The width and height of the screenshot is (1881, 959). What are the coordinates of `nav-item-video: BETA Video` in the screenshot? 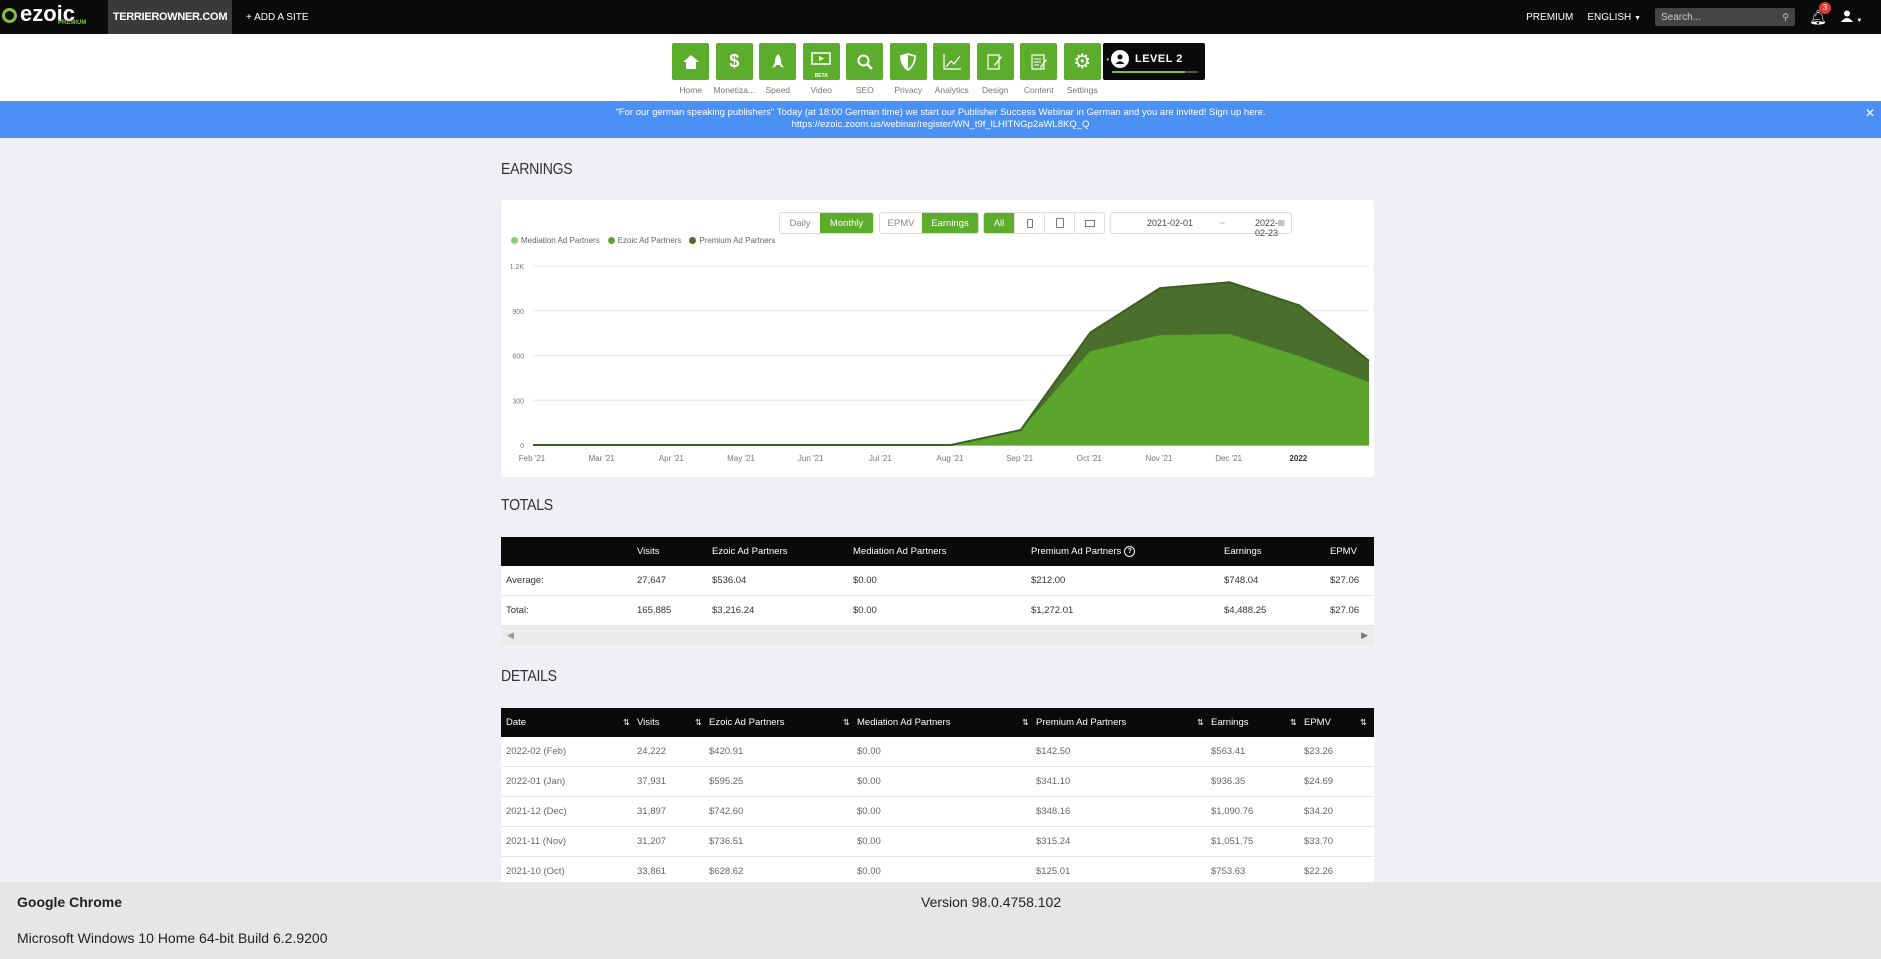 It's located at (822, 69).